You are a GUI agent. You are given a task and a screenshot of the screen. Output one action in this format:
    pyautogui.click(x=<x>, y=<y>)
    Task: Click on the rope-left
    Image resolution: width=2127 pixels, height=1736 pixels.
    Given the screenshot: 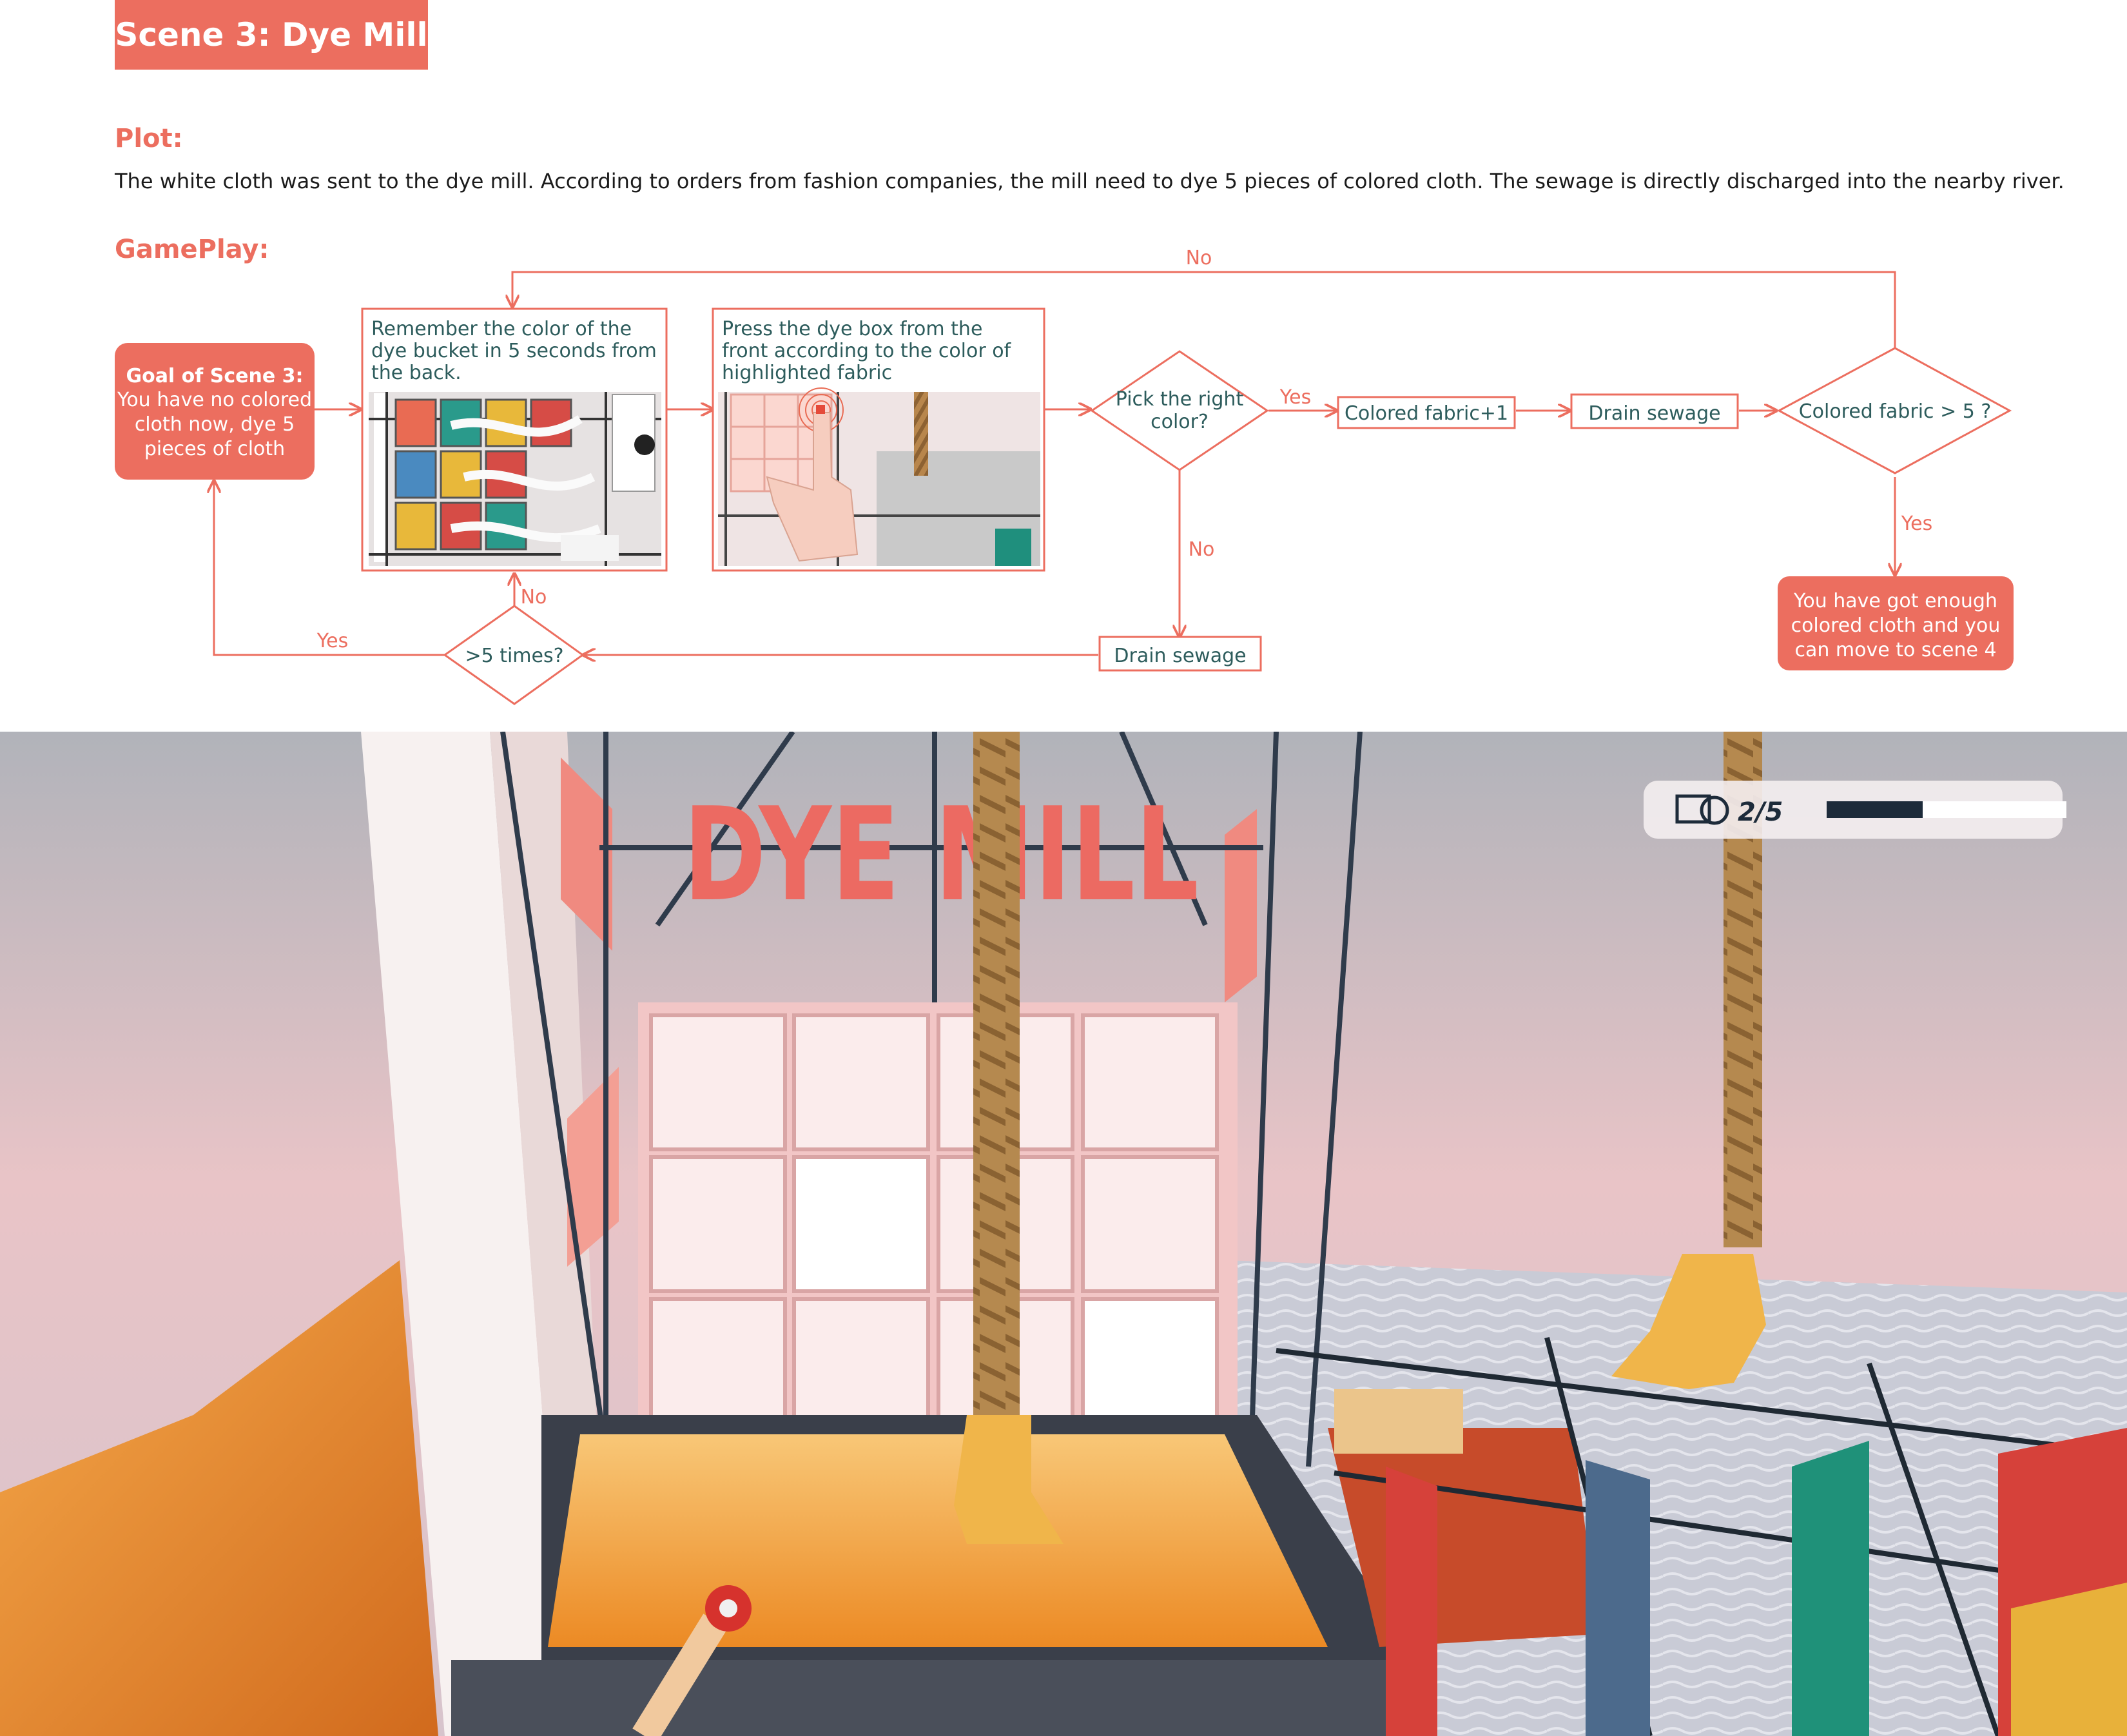 What is the action you would take?
    pyautogui.click(x=996, y=1073)
    